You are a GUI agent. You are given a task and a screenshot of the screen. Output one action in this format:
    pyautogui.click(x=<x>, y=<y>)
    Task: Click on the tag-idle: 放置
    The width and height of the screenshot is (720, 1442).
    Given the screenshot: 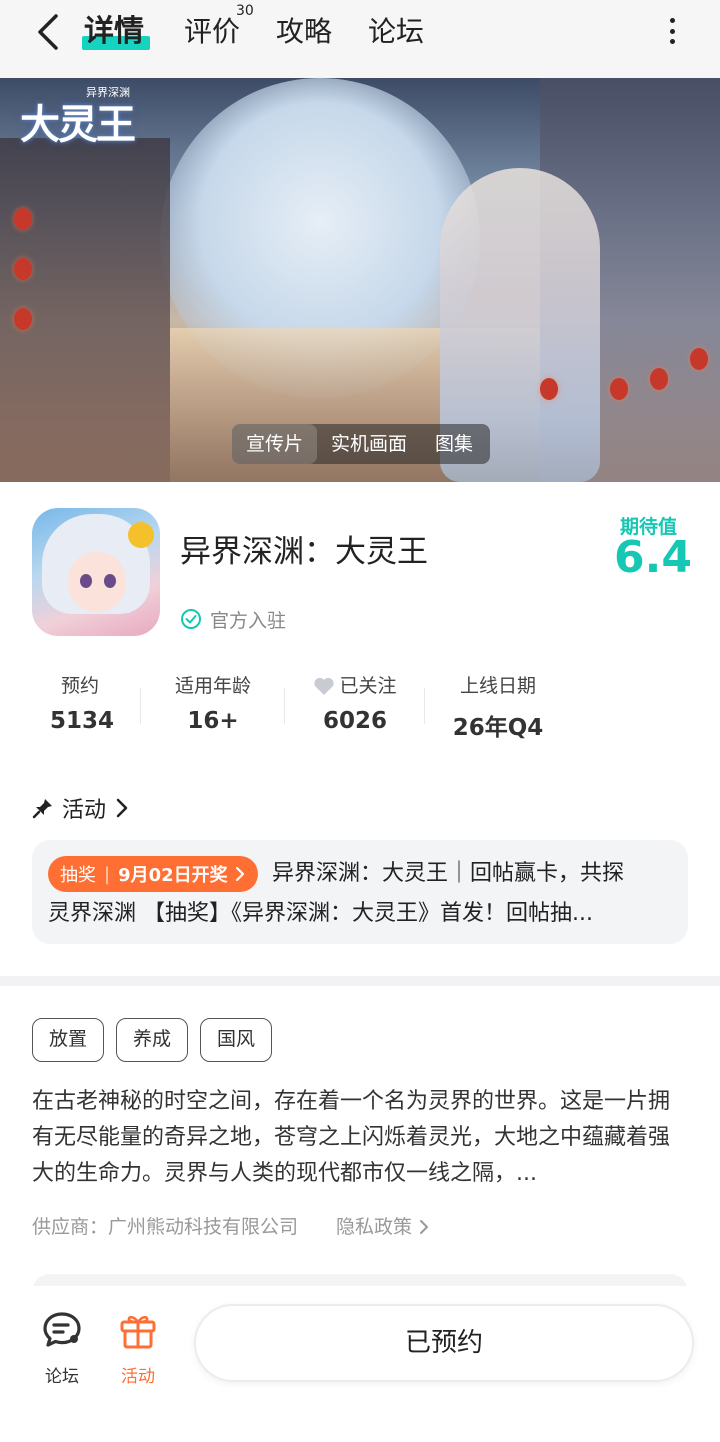 What is the action you would take?
    pyautogui.click(x=68, y=1040)
    